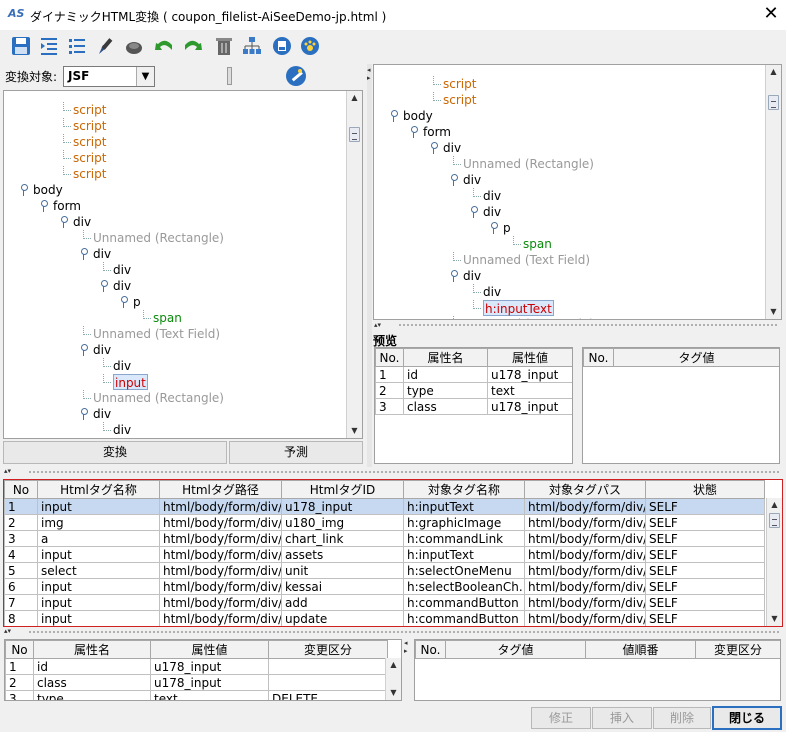 This screenshot has height=732, width=786. What do you see at coordinates (220, 489) in the screenshot?
I see `column-header: Htmlタグ路径` at bounding box center [220, 489].